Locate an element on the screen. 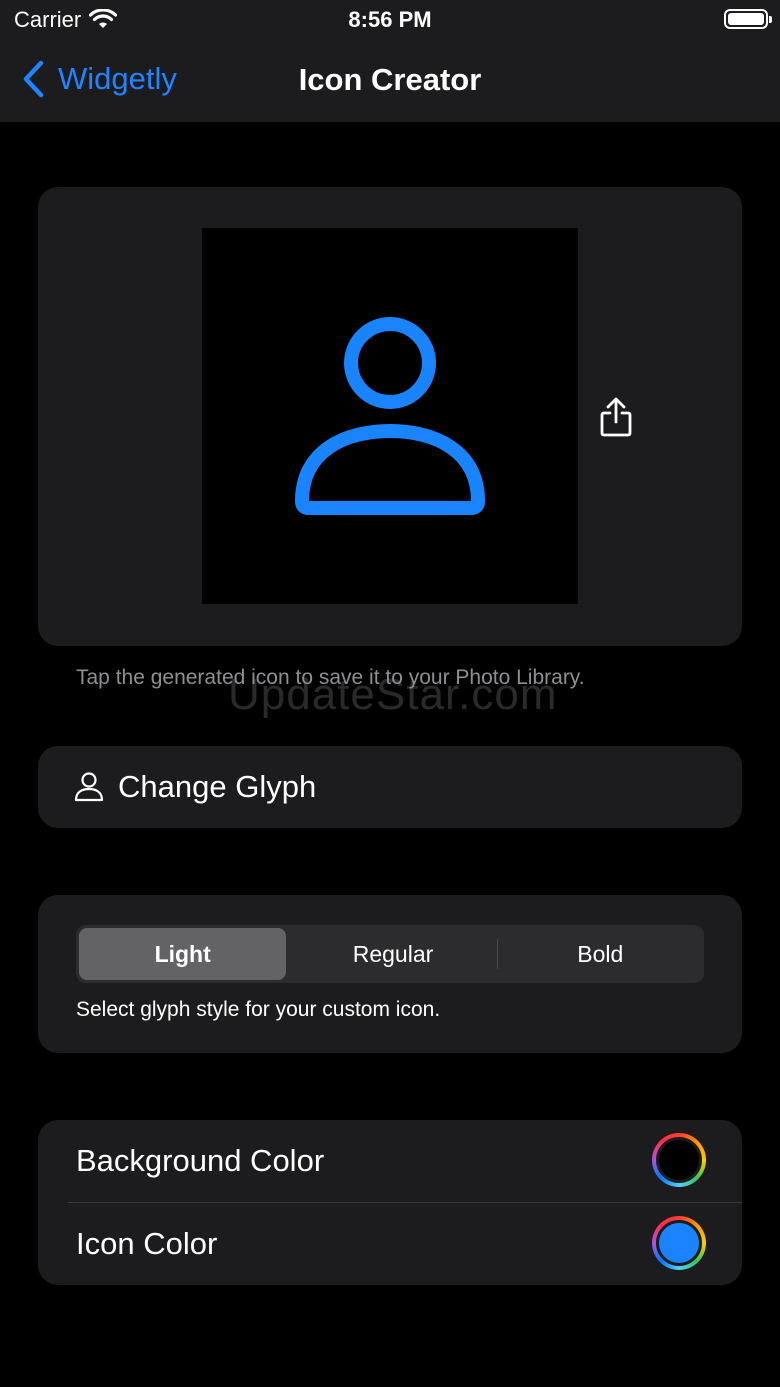  icon-color-swatch is located at coordinates (679, 1243).